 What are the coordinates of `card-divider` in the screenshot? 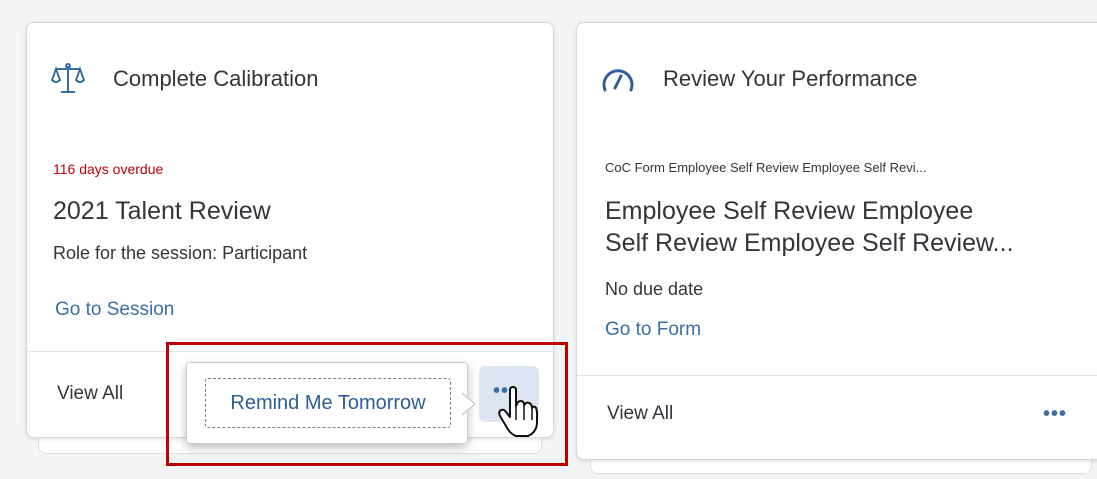 It's located at (837, 375).